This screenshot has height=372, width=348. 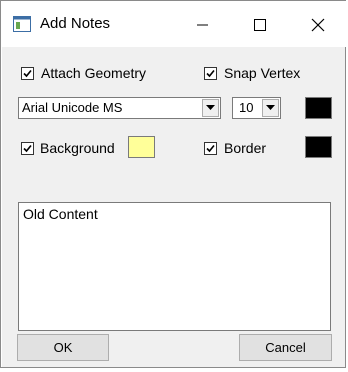 I want to click on font-family-select: Arial Unicode MS, so click(x=119, y=108).